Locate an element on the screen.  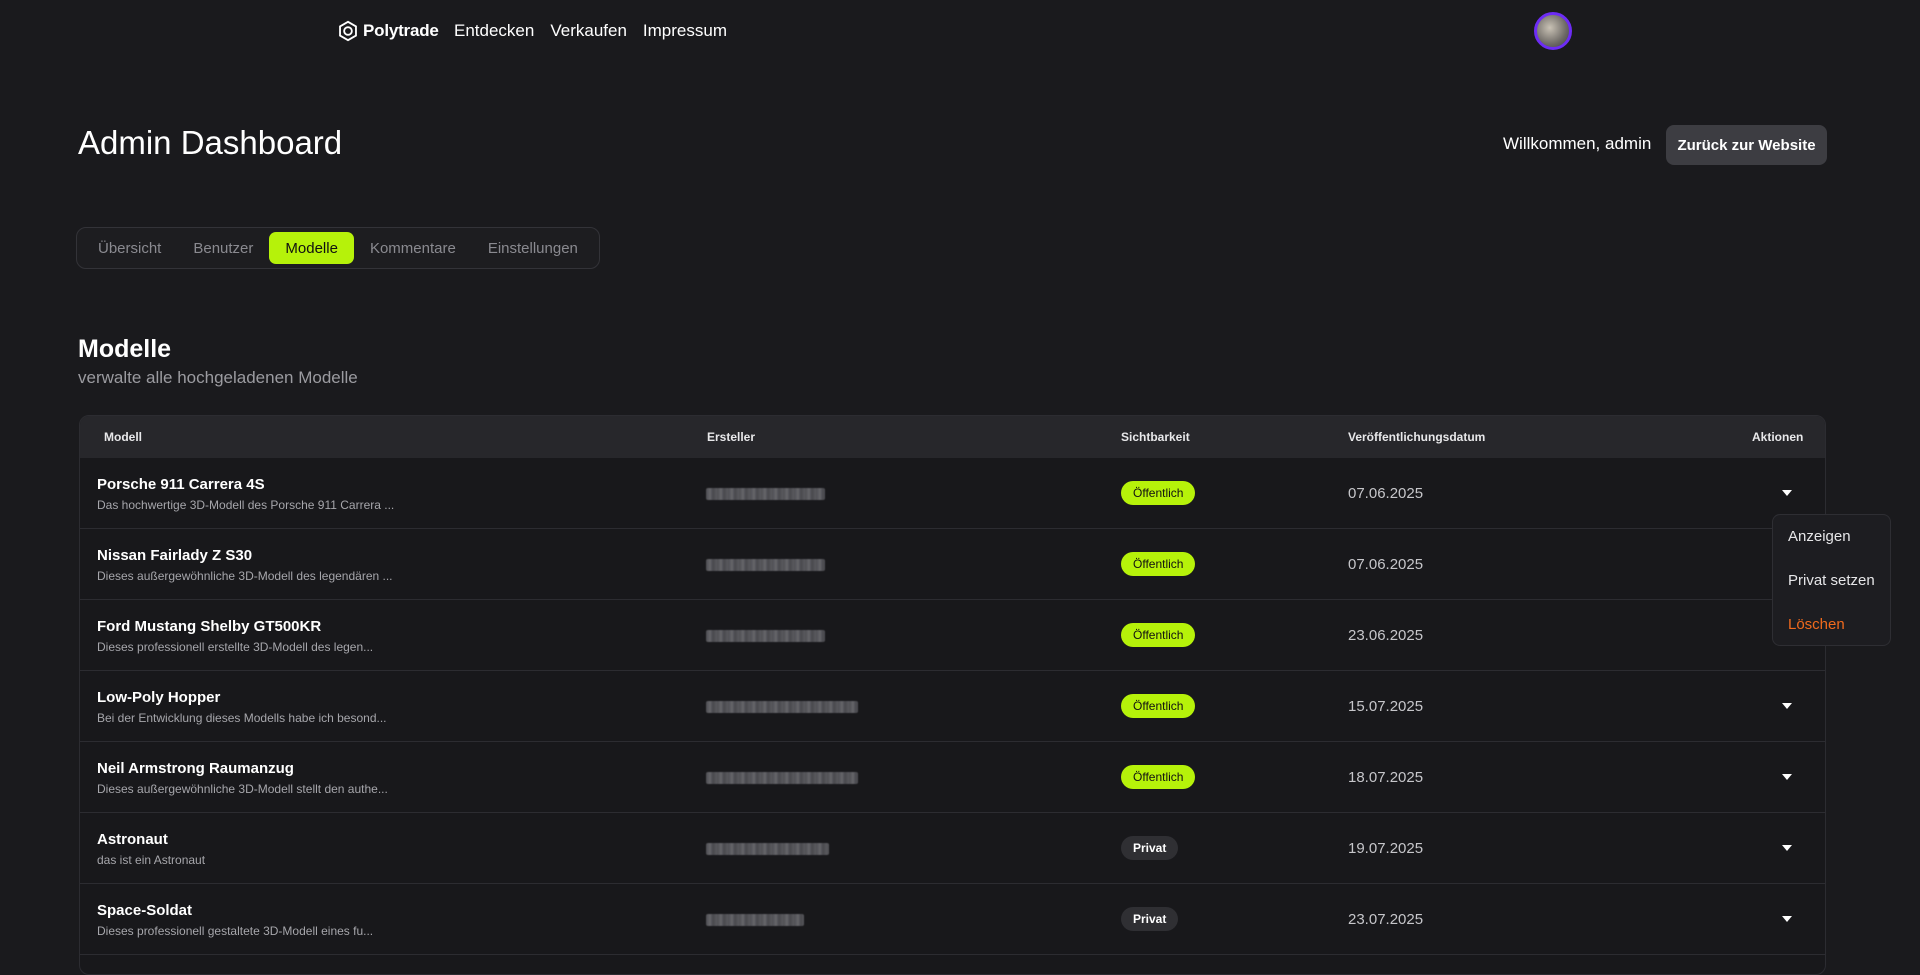
publish-date: 18.07.2025 is located at coordinates (1386, 777).